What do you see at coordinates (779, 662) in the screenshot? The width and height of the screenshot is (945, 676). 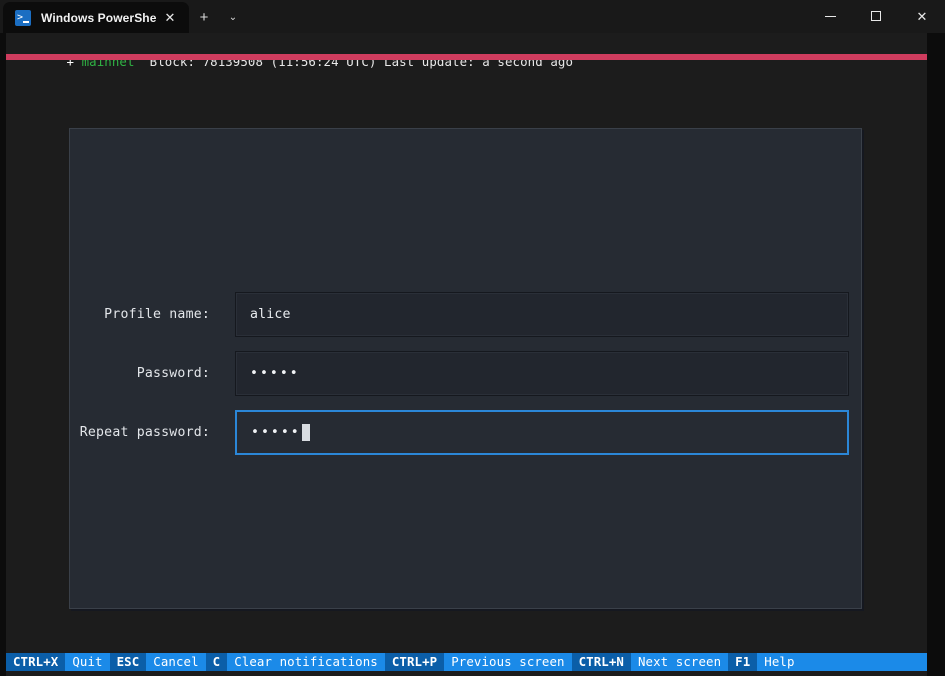 I see `keybinding-label: Help` at bounding box center [779, 662].